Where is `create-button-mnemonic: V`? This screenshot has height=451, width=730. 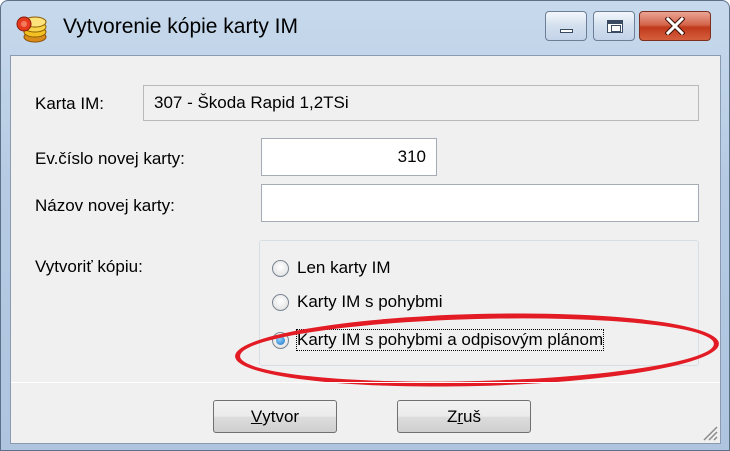
create-button-mnemonic: V is located at coordinates (256, 416).